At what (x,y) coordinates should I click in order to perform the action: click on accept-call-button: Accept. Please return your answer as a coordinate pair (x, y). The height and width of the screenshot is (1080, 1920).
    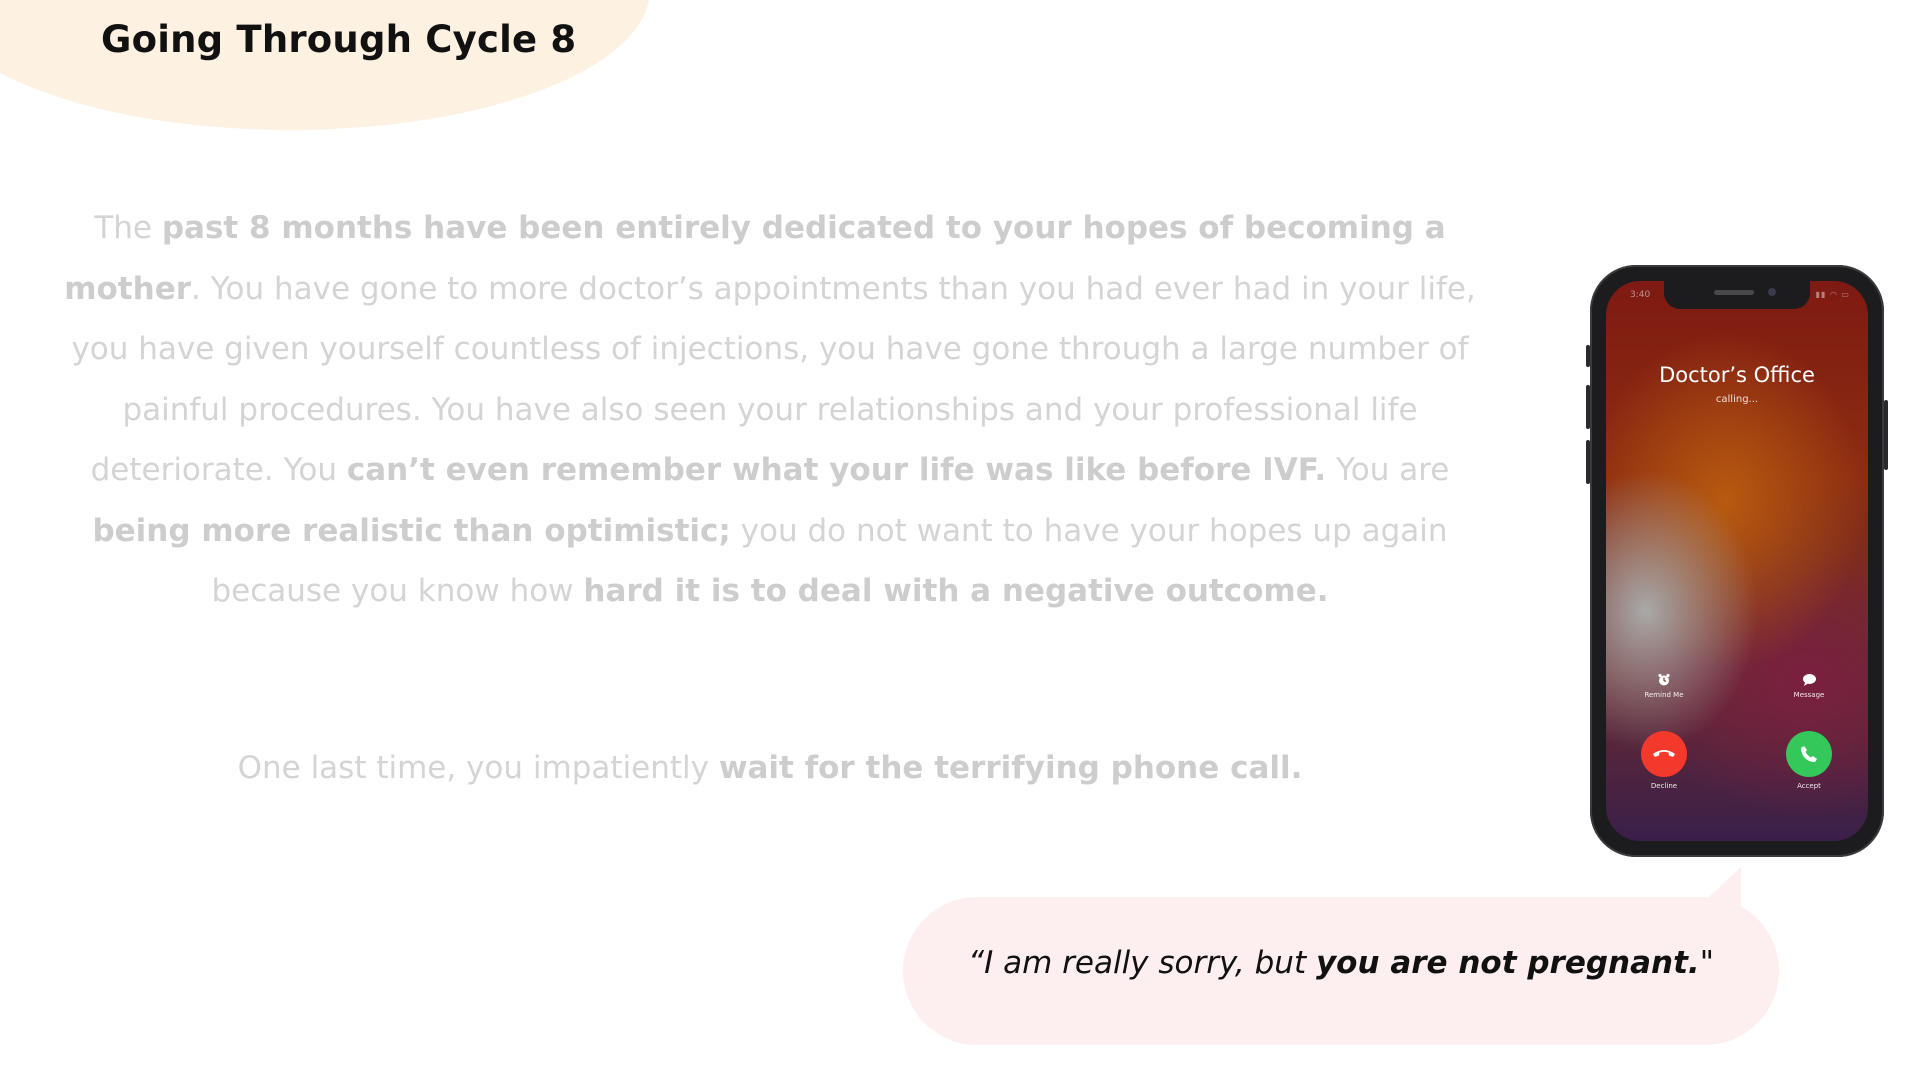
    Looking at the image, I should click on (1809, 760).